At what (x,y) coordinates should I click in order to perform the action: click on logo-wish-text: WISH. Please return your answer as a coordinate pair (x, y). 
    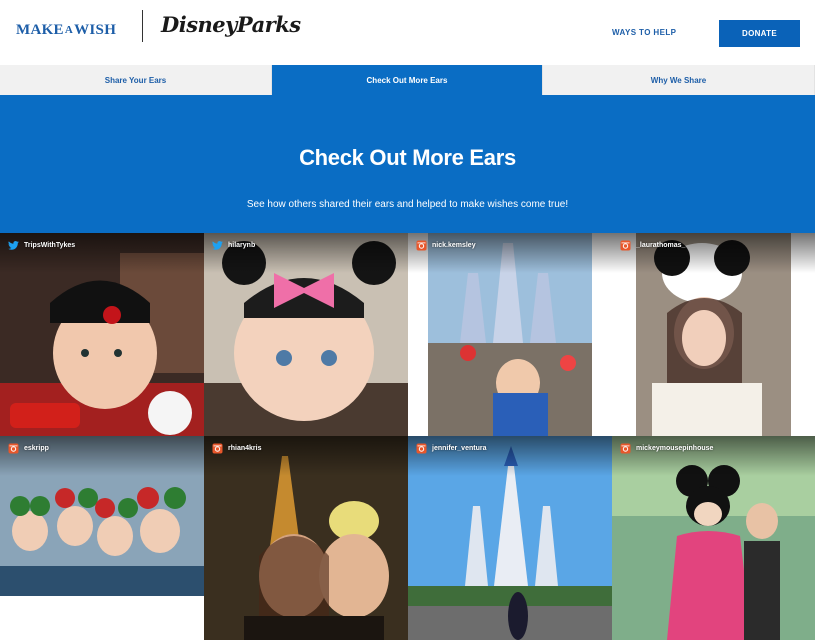
    Looking at the image, I should click on (95, 29).